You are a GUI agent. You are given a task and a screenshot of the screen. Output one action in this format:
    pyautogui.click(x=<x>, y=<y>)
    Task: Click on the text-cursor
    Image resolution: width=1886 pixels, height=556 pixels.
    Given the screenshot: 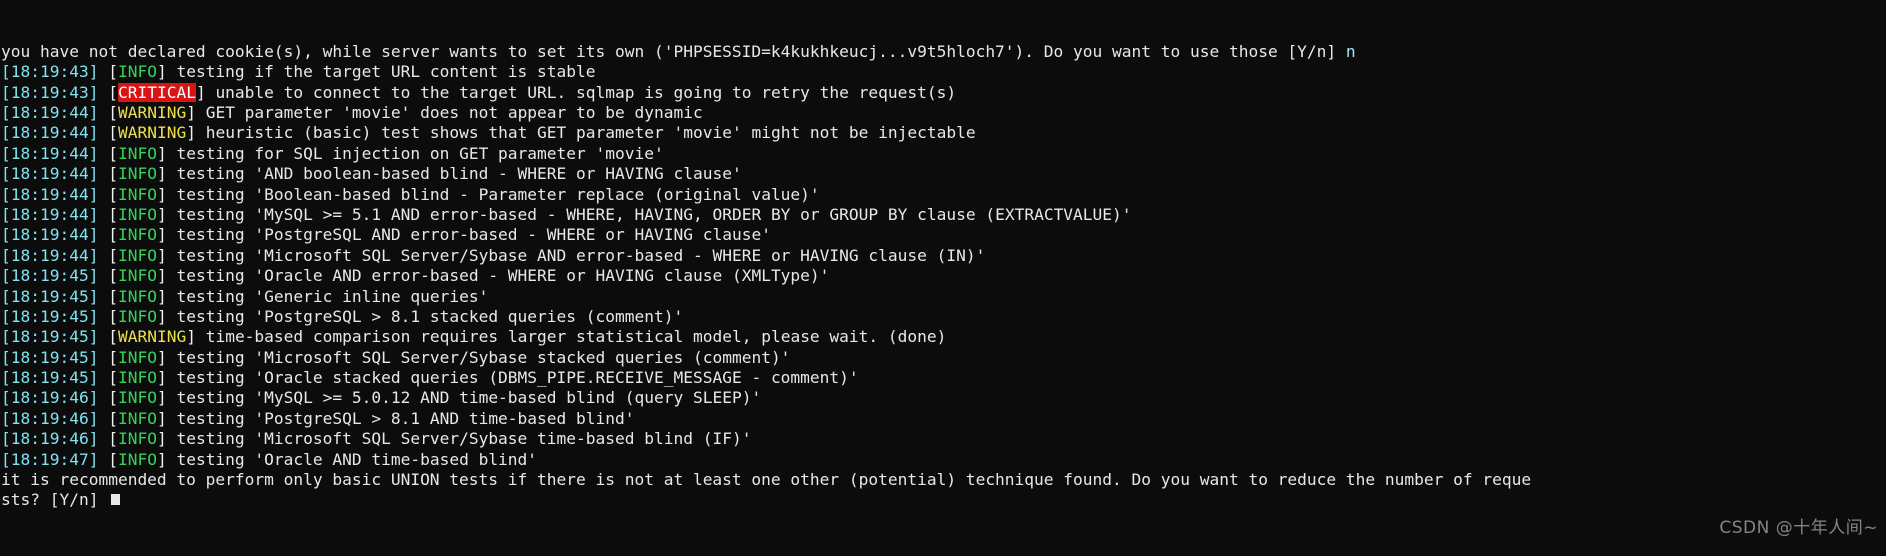 What is the action you would take?
    pyautogui.click(x=116, y=500)
    